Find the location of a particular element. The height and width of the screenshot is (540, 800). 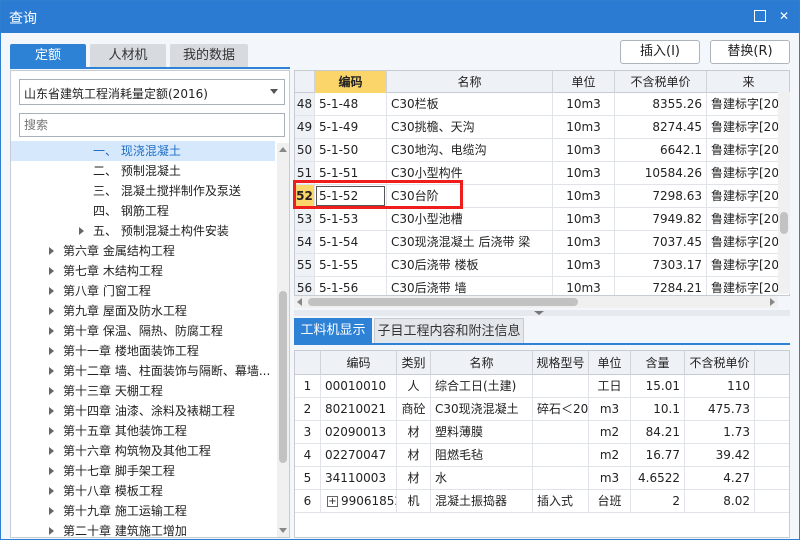

table-row: 6+990618520机混凝土振捣器插入式台班28.02 is located at coordinates (542, 501).